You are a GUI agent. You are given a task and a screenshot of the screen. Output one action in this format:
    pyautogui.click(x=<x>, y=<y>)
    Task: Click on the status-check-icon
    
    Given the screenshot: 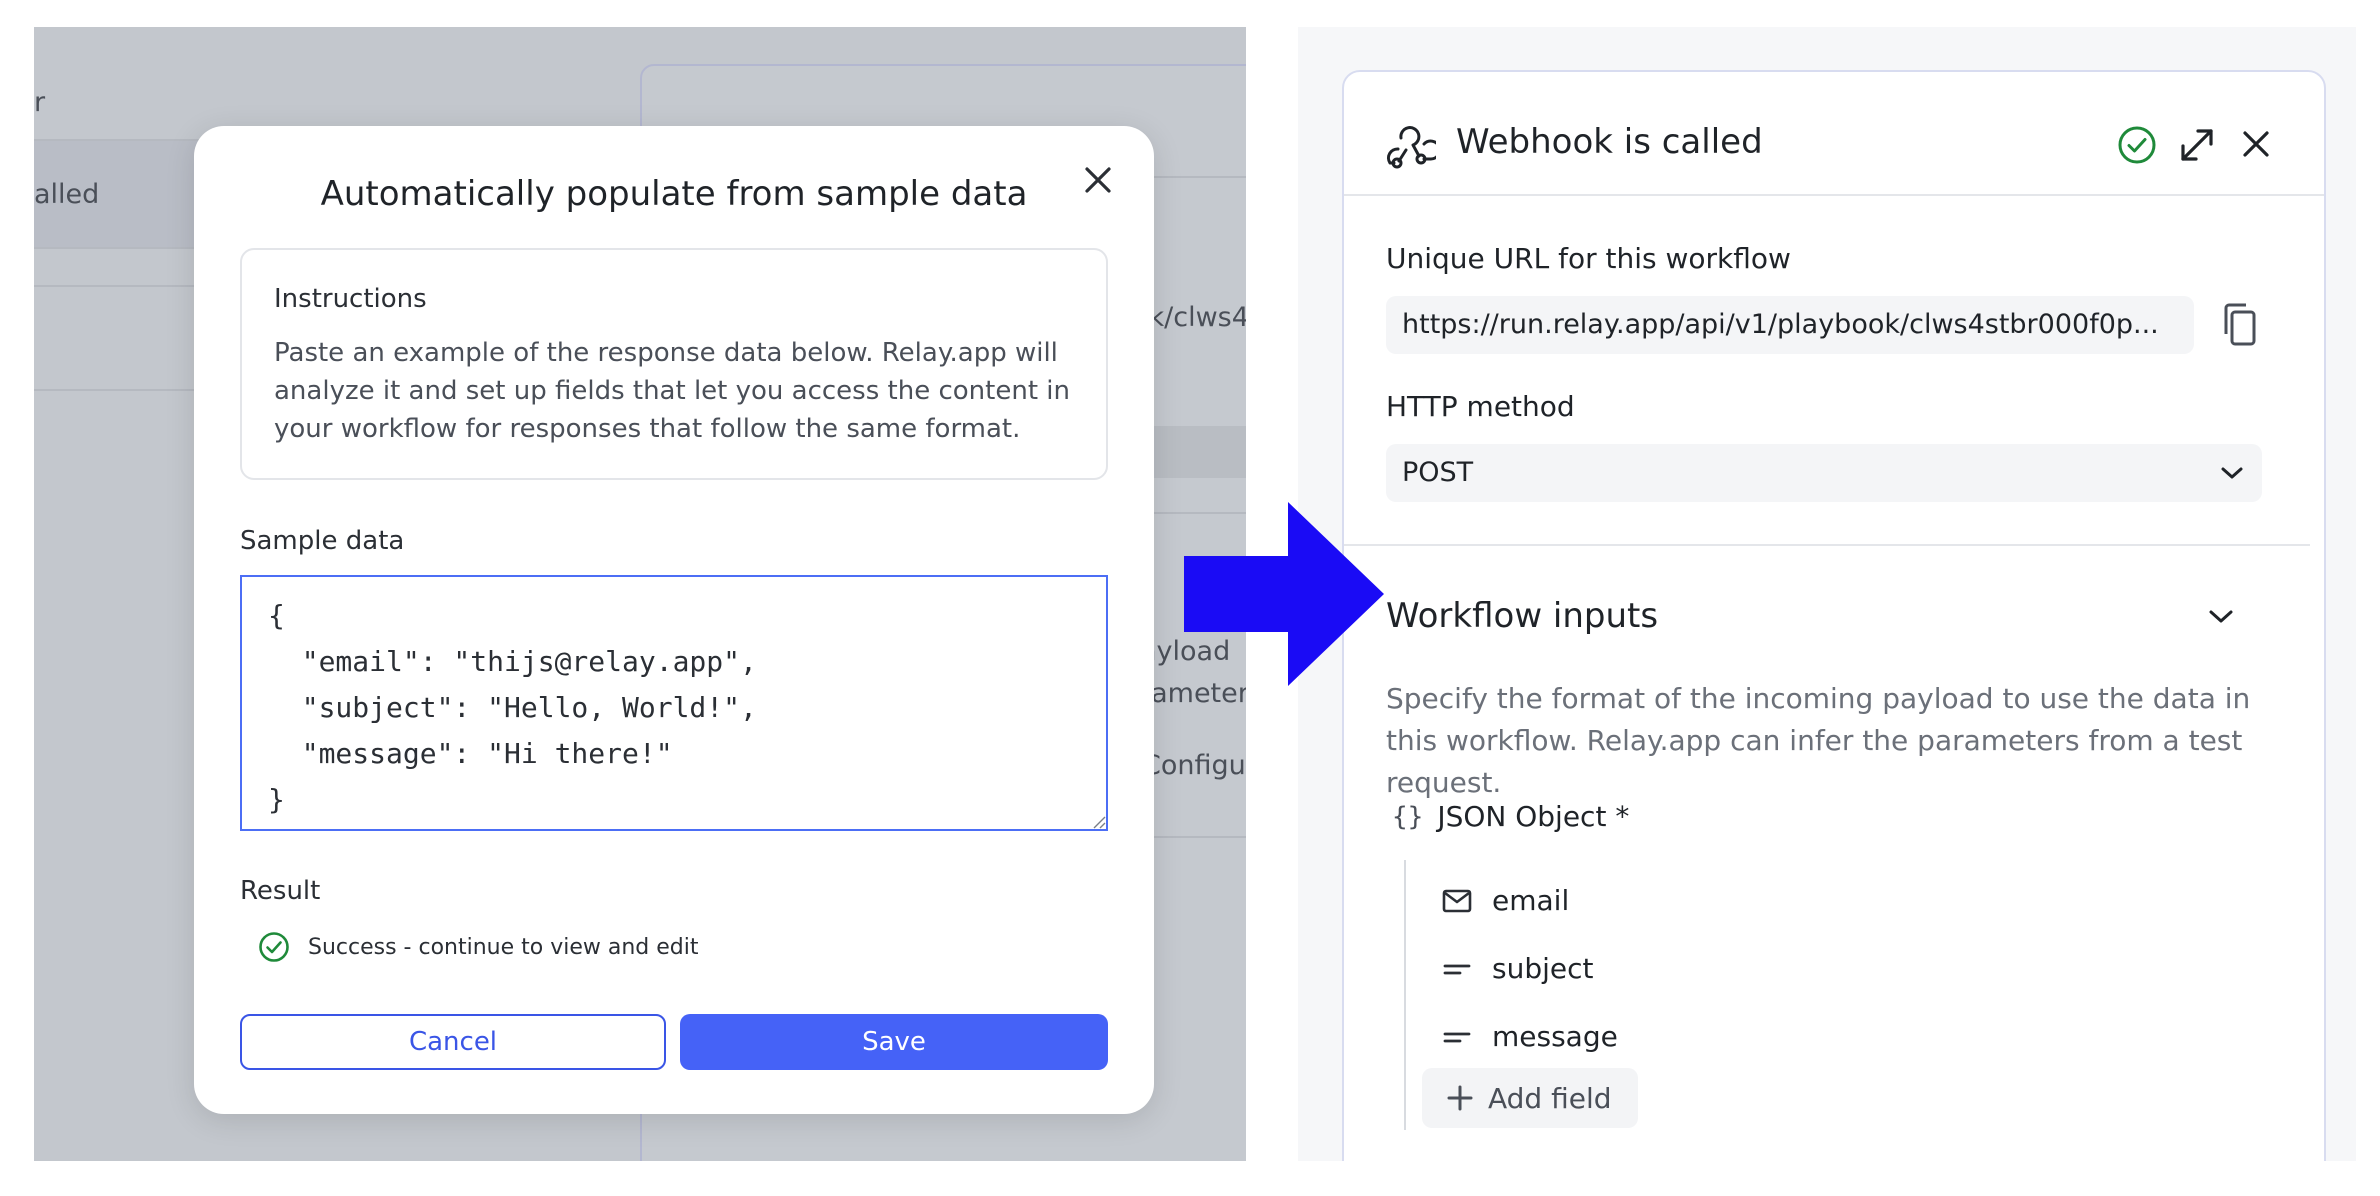 What is the action you would take?
    pyautogui.click(x=2137, y=145)
    